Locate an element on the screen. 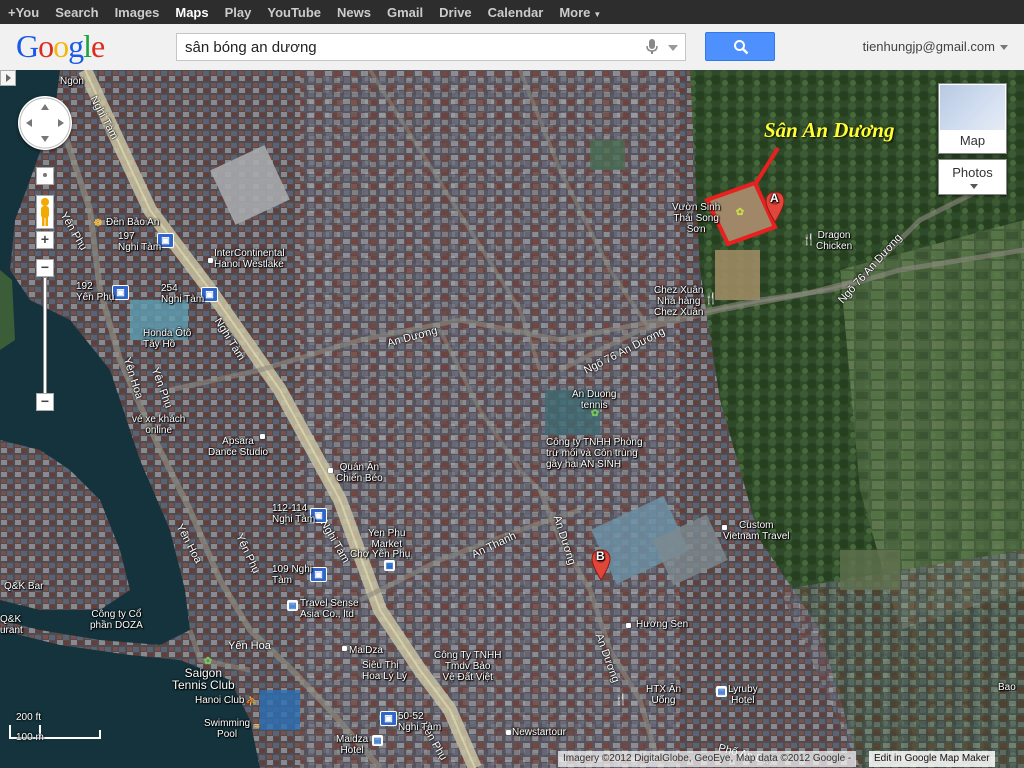 The height and width of the screenshot is (768, 1024). nav-drive: Drive is located at coordinates (455, 12).